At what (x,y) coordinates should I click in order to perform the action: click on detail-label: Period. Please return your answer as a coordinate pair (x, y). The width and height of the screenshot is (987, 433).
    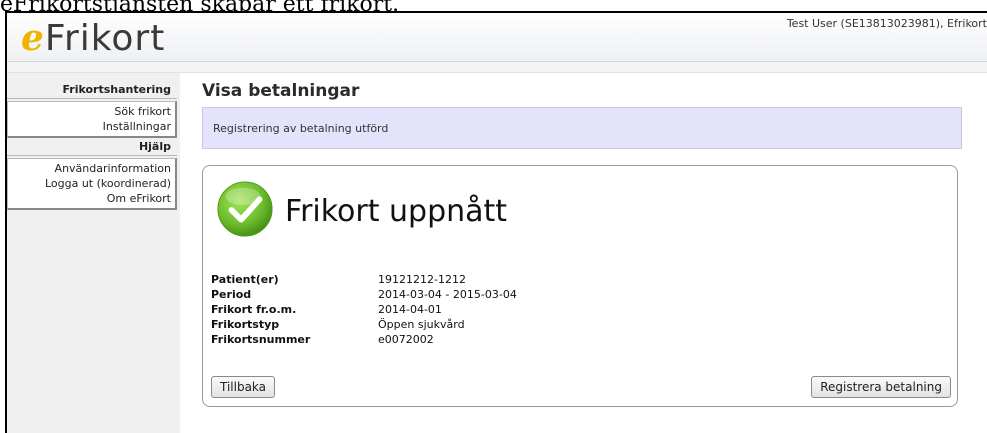
    Looking at the image, I should click on (231, 294).